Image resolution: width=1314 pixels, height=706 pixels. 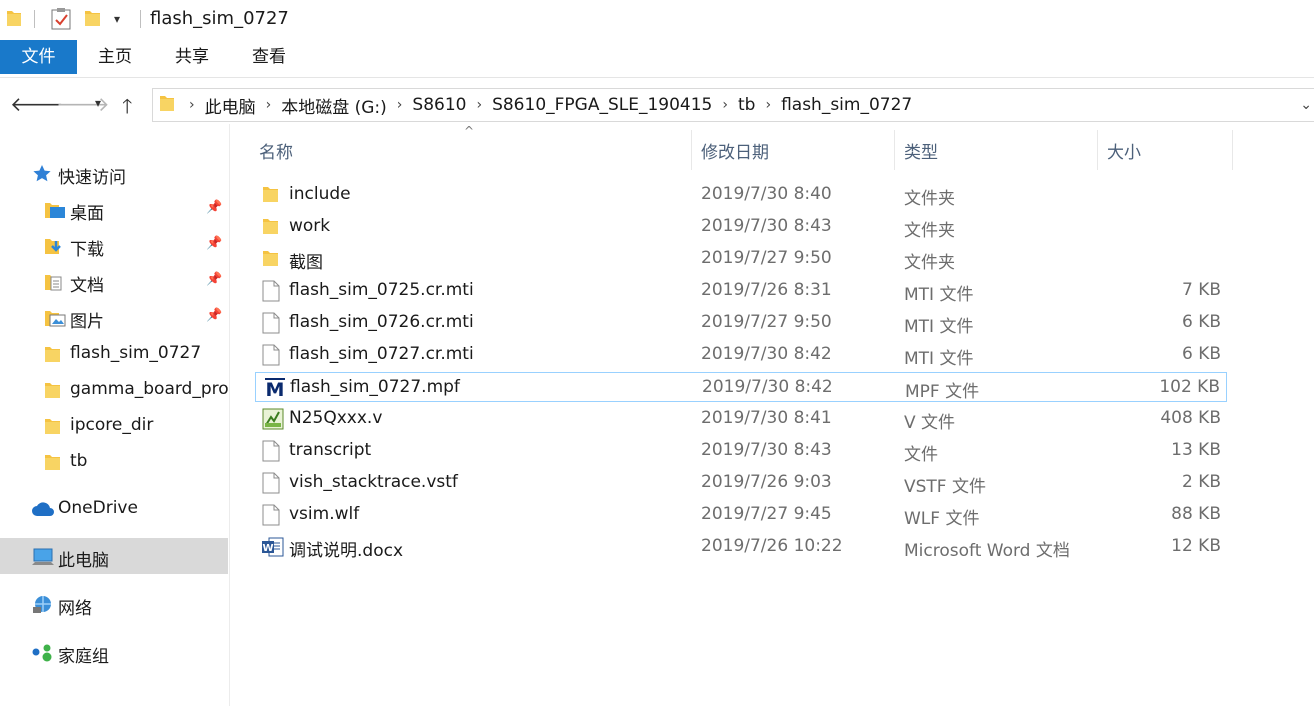 I want to click on file-size: 13 KB, so click(x=1196, y=450).